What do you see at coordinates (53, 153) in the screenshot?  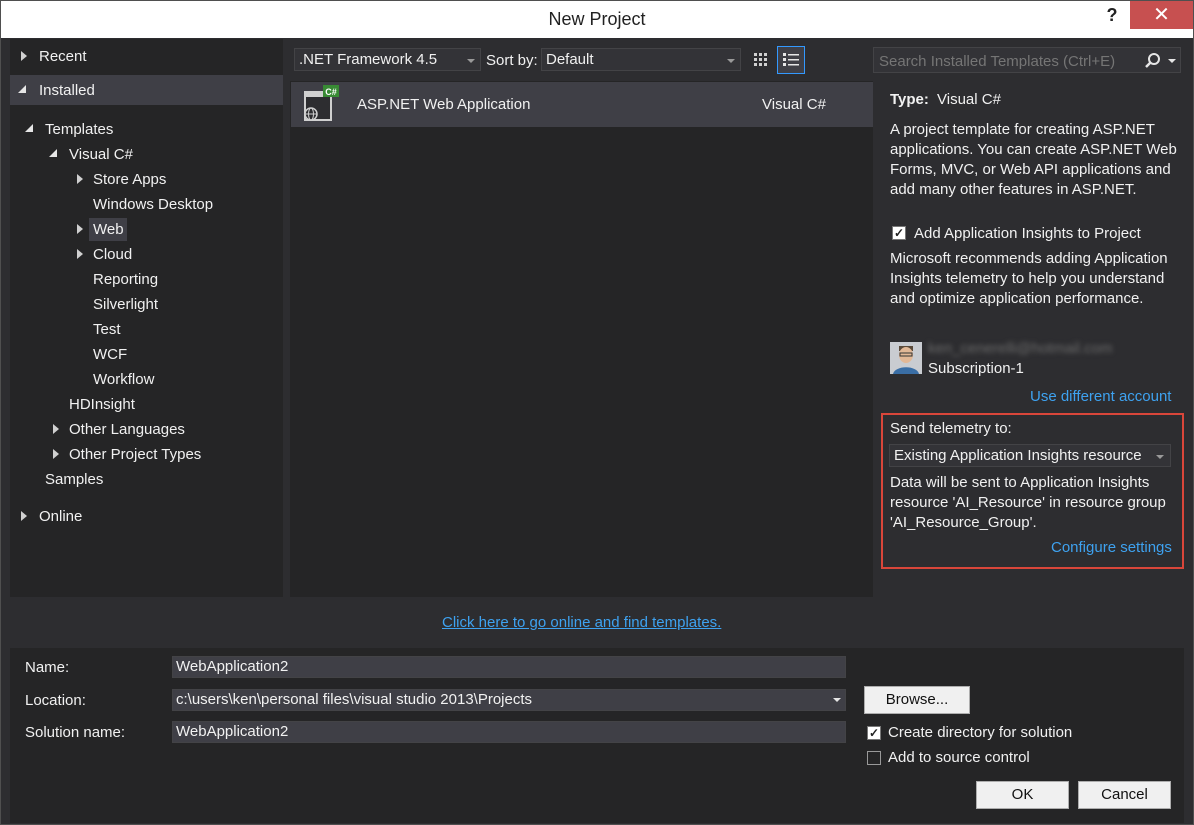 I see `collapse-visual-csharp-icon` at bounding box center [53, 153].